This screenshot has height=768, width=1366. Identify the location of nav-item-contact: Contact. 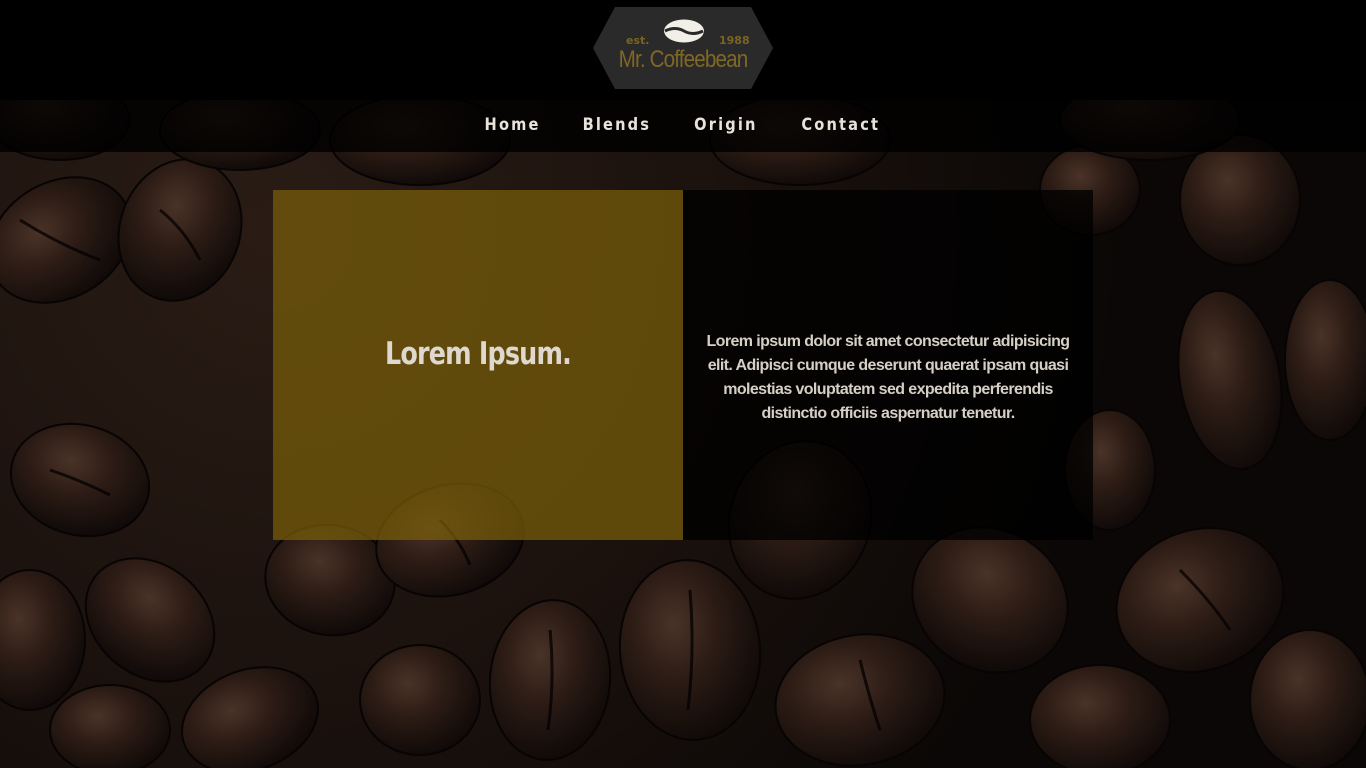
(840, 125).